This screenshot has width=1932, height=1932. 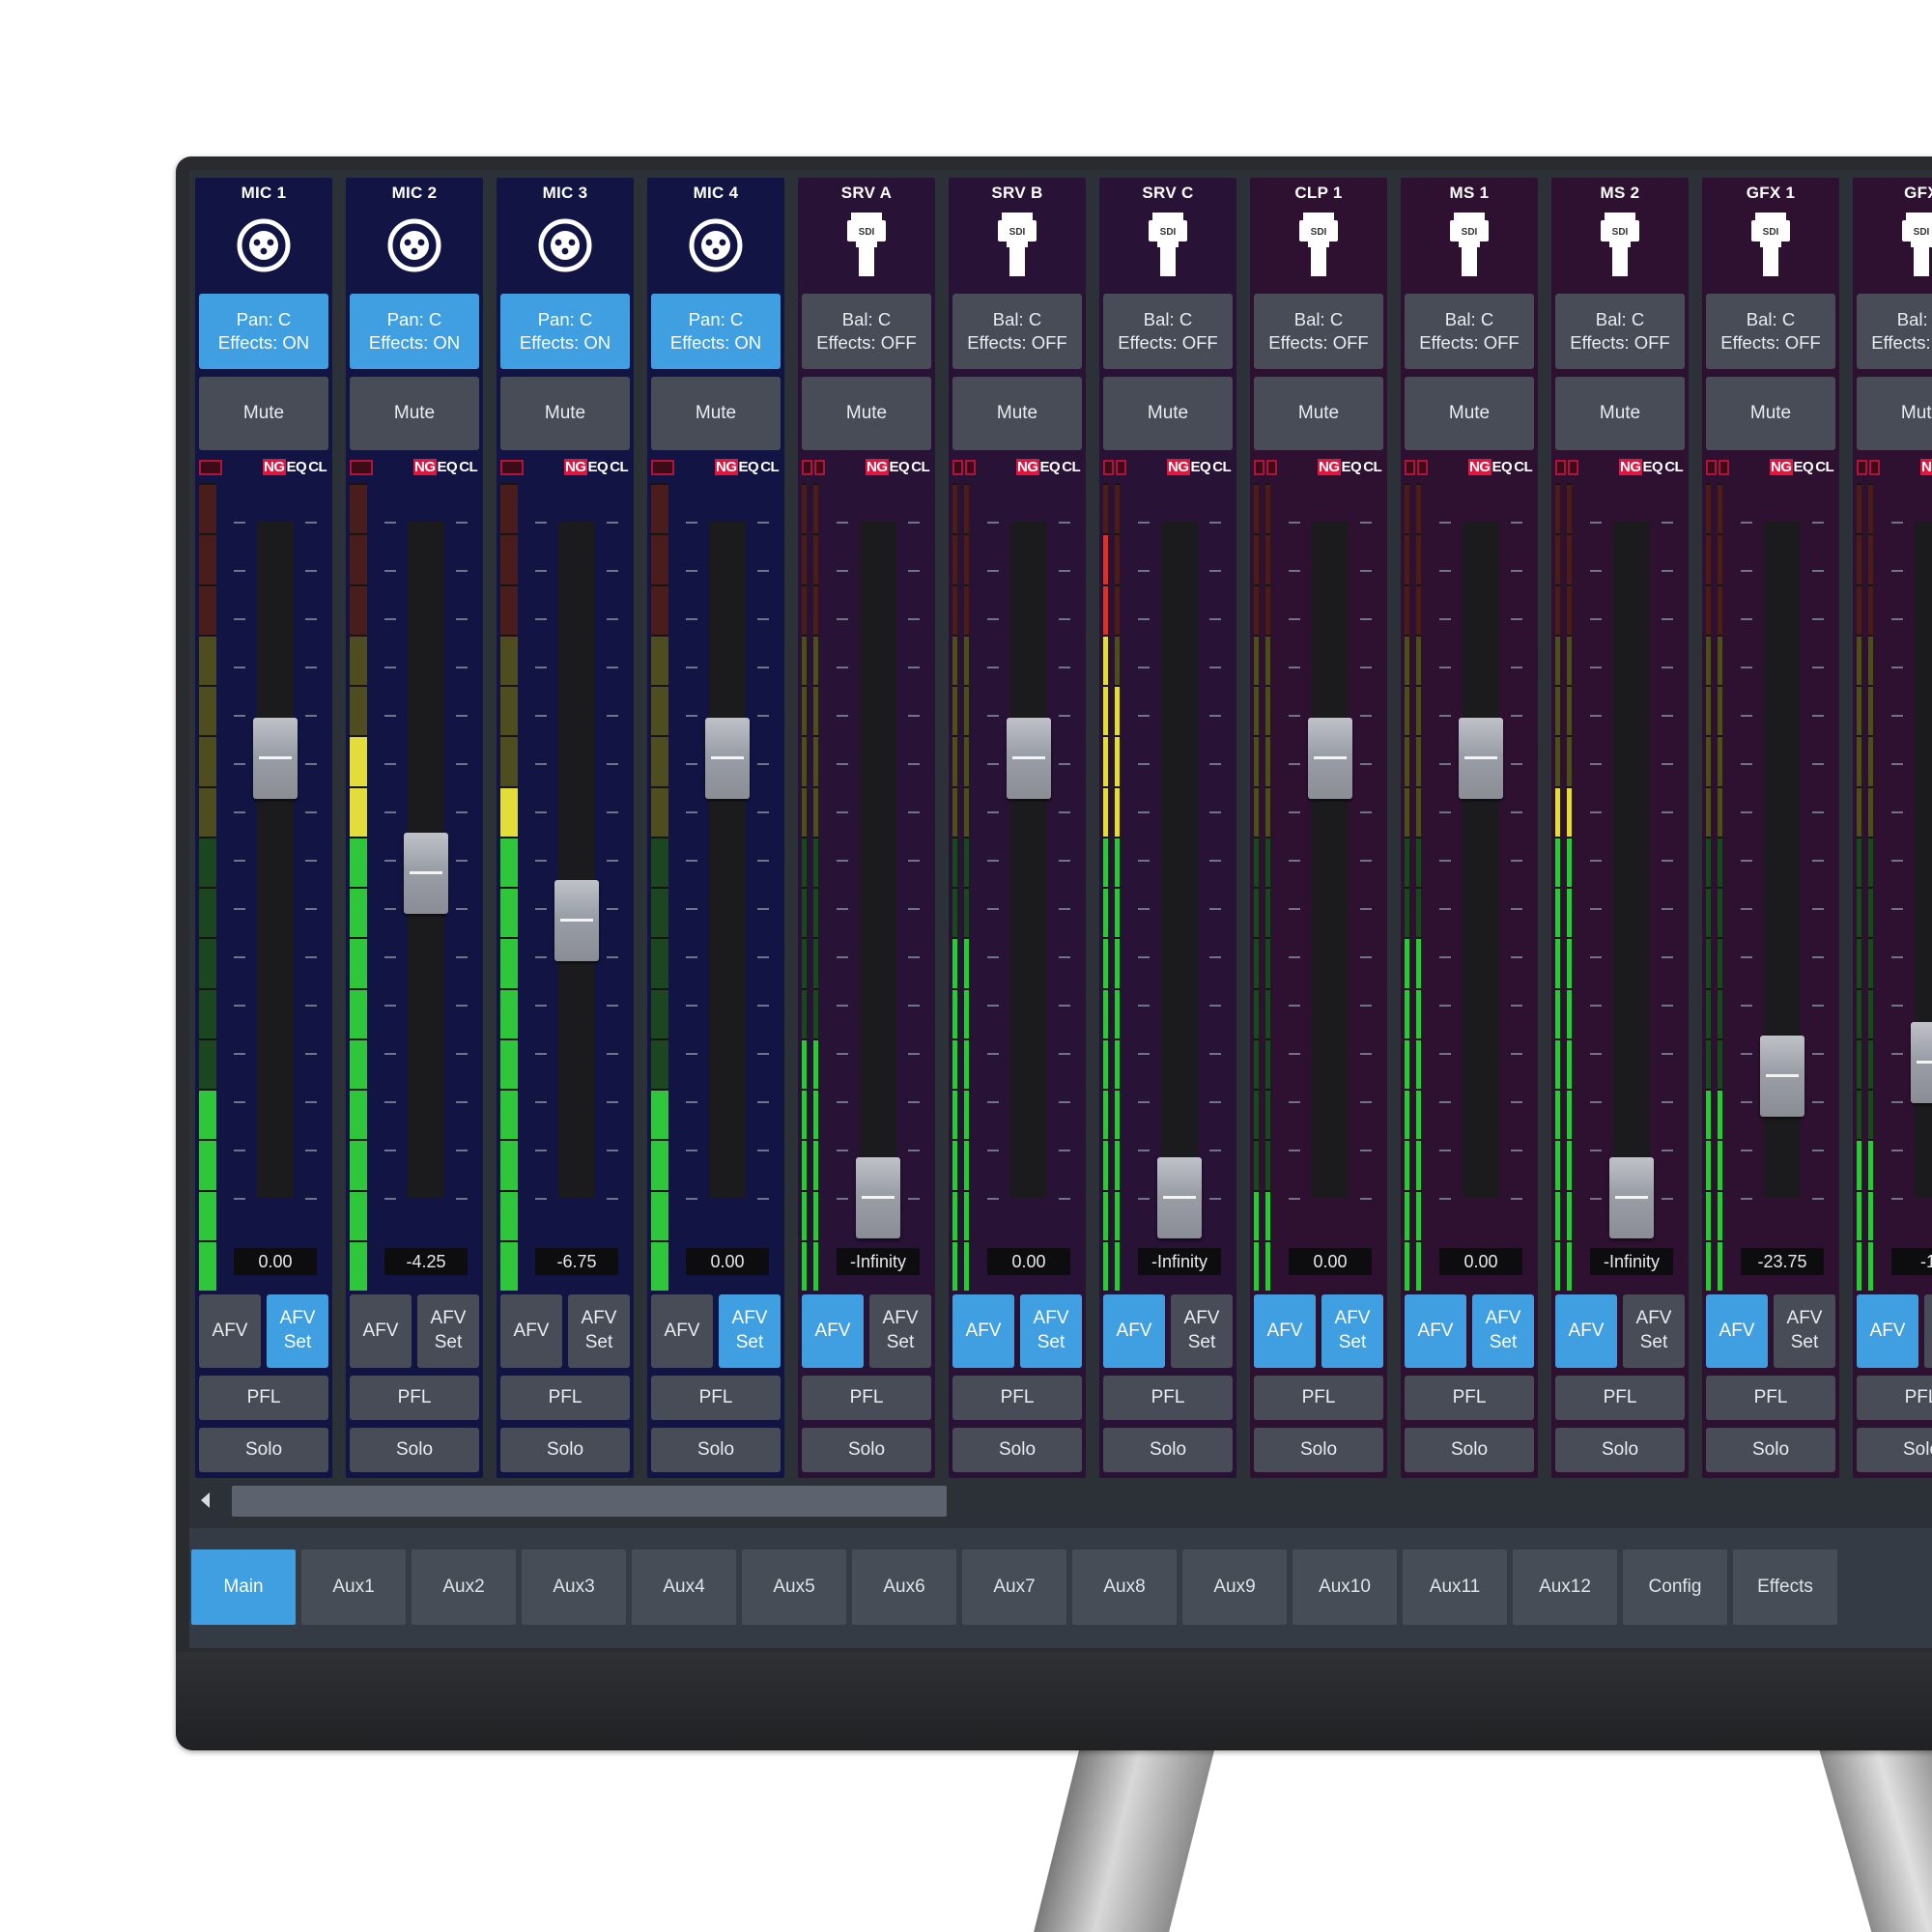 I want to click on tab-effects: Effects, so click(x=1785, y=1587).